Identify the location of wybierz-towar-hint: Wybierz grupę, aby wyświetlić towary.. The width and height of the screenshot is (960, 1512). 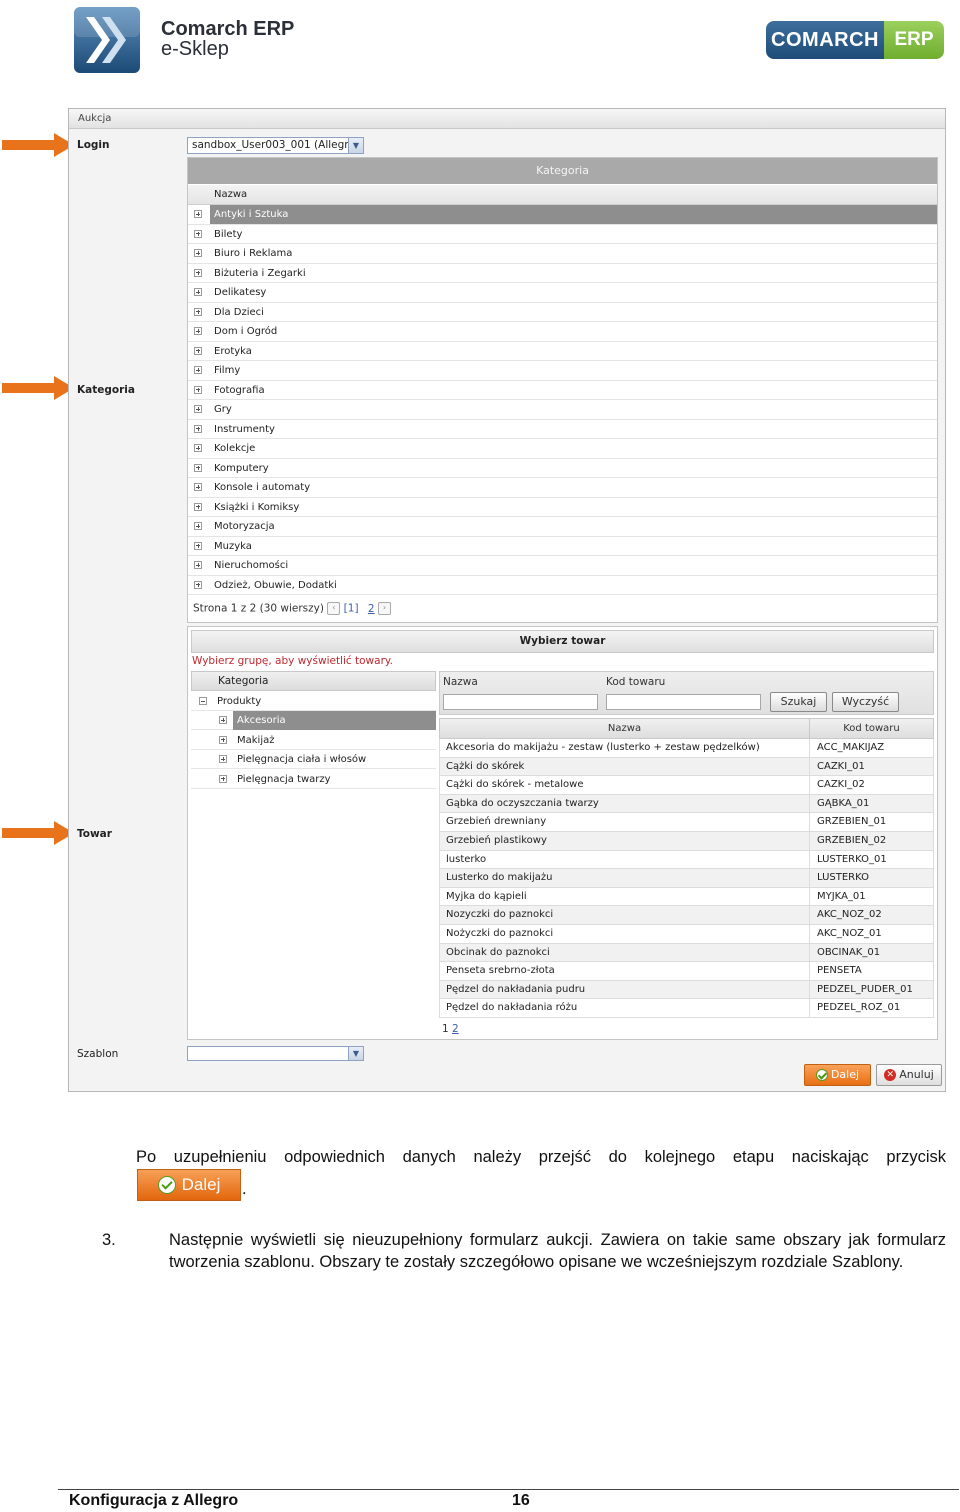
(292, 661).